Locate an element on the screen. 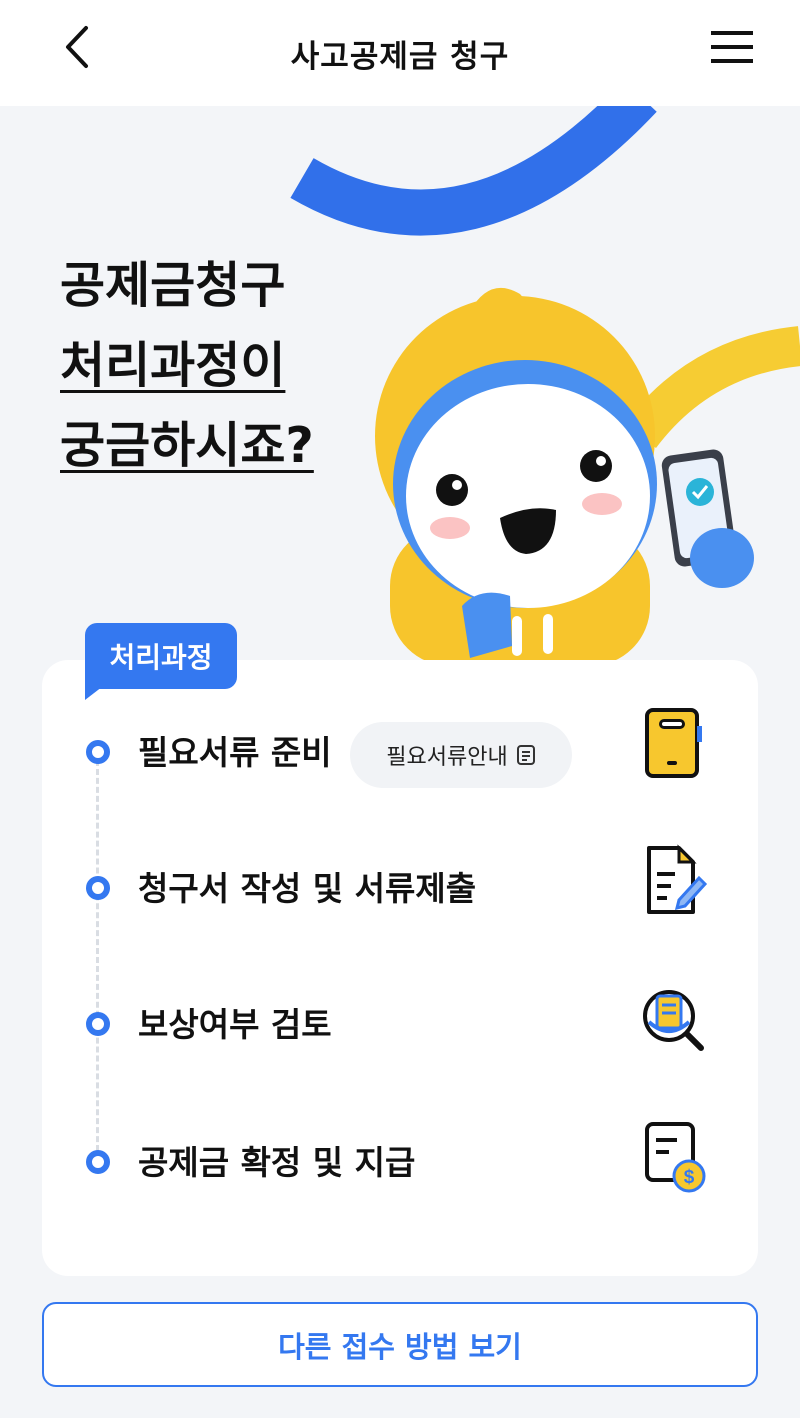 The image size is (800, 1418). back-button is located at coordinates (77, 47).